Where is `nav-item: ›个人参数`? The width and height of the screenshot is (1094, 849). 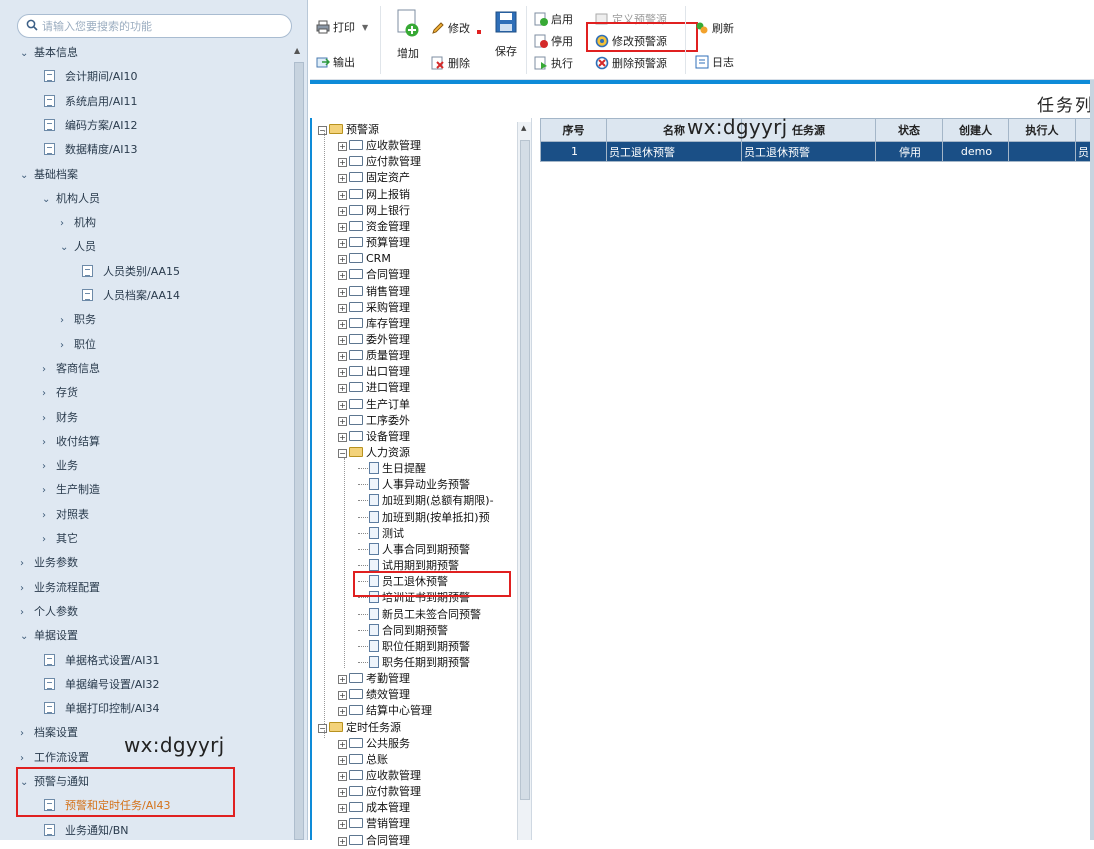 nav-item: ›个人参数 is located at coordinates (49, 612).